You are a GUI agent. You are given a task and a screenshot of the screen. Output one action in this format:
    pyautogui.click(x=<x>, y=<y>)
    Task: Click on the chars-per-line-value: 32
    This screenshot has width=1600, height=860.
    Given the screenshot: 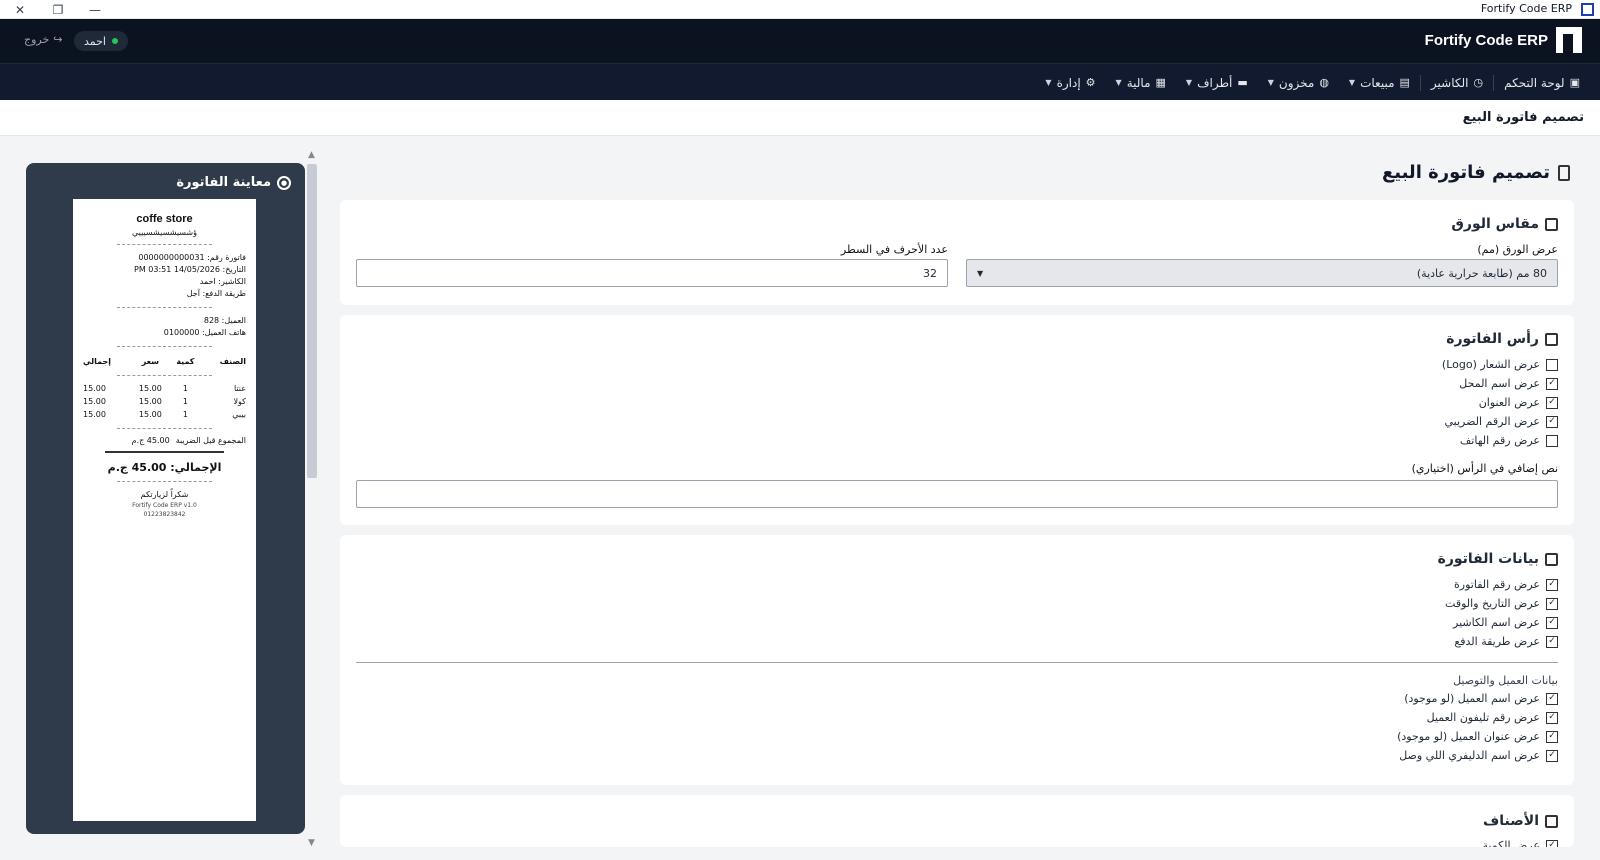 What is the action you would take?
    pyautogui.click(x=930, y=273)
    